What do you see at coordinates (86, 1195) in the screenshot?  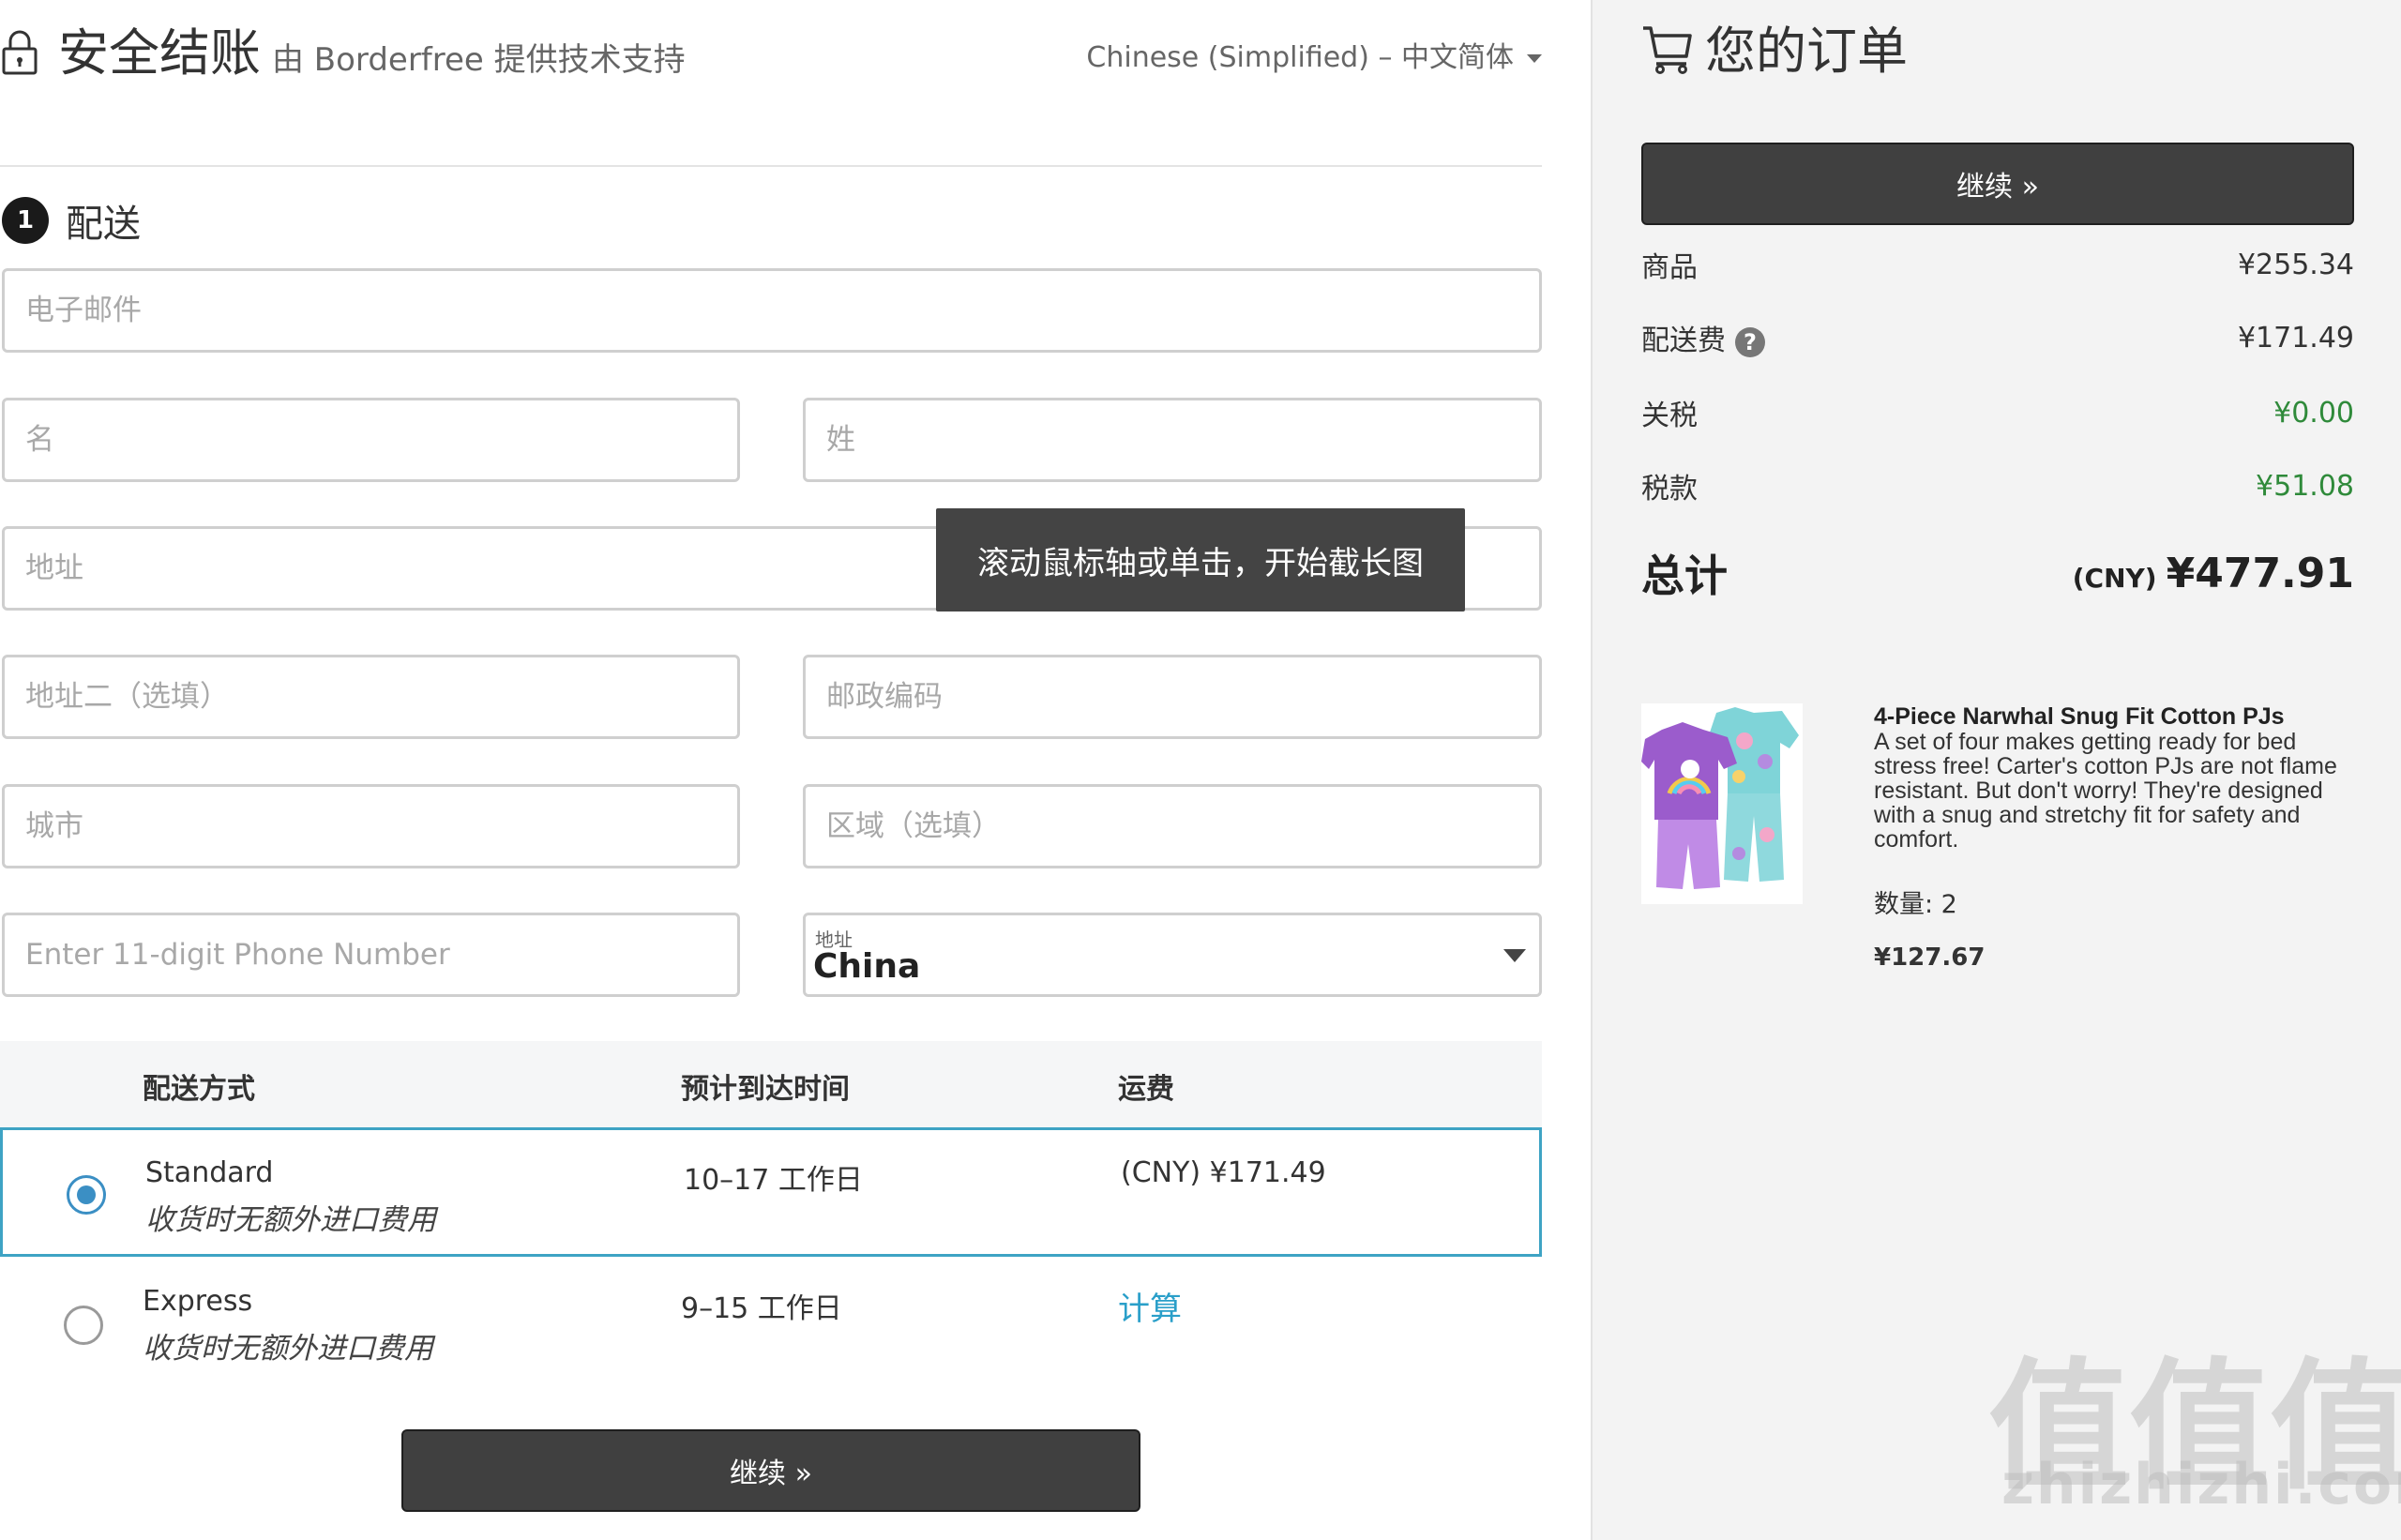 I see `radio-standard` at bounding box center [86, 1195].